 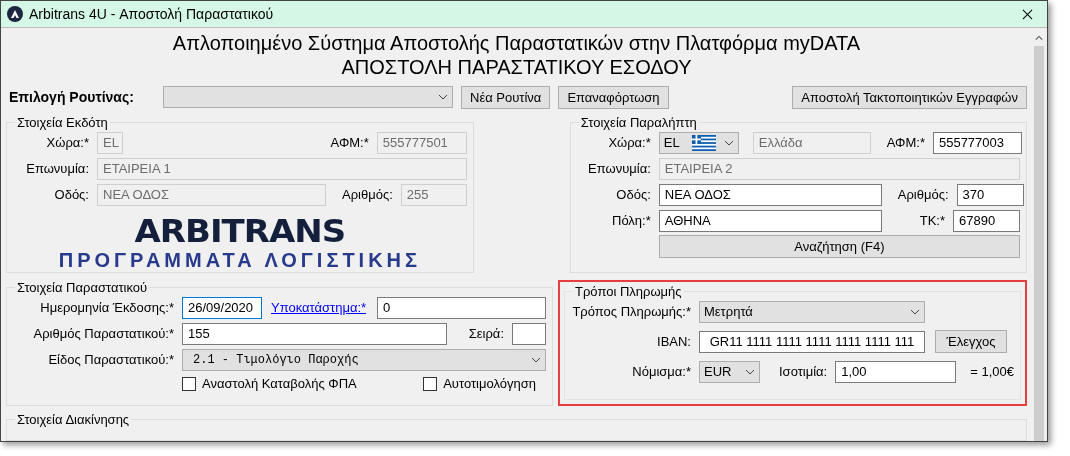 What do you see at coordinates (71, 97) in the screenshot?
I see `routine-label: Επιλογή Ρουτίνας:` at bounding box center [71, 97].